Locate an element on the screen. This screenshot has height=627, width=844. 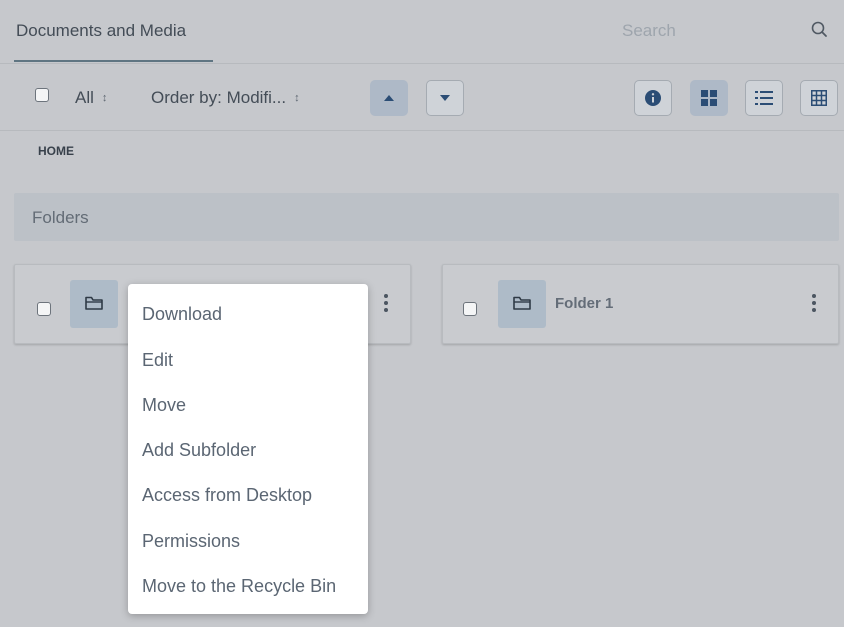
info-button is located at coordinates (653, 98).